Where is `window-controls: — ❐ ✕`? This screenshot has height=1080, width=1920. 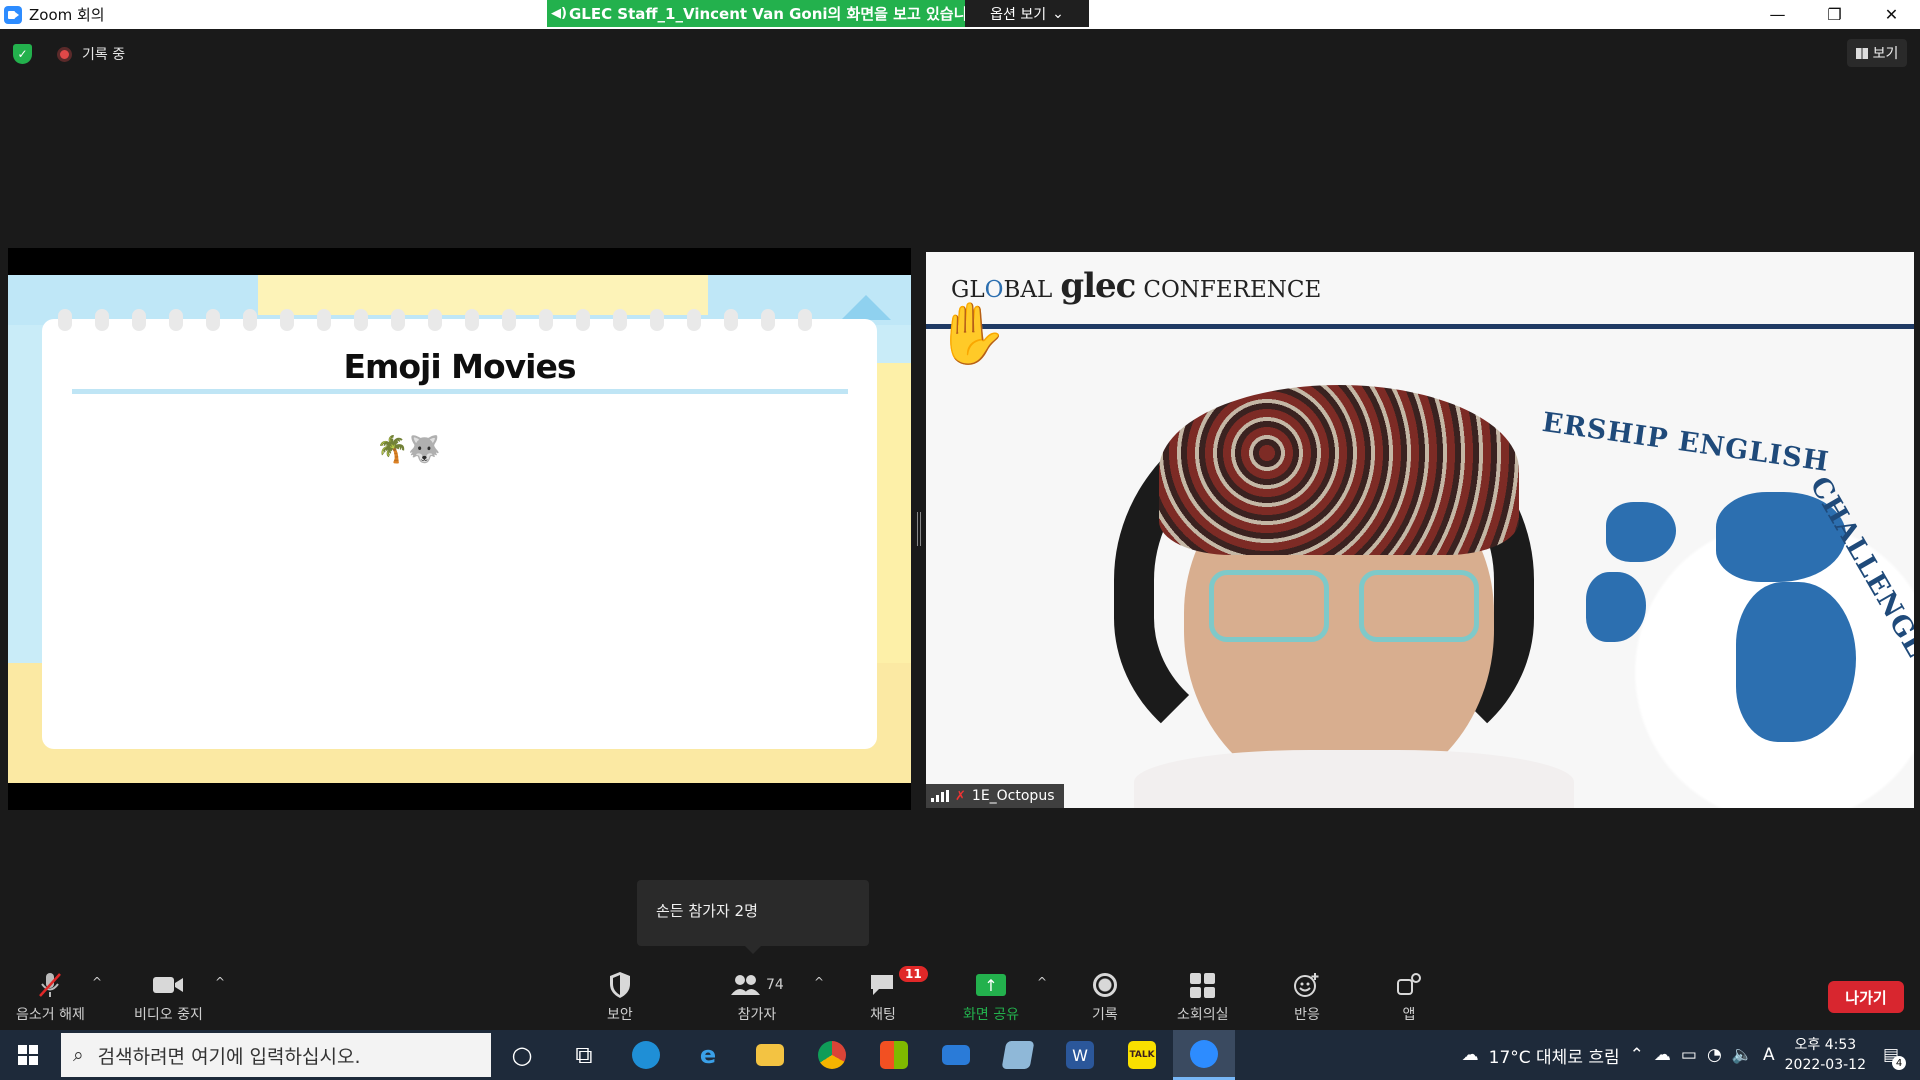 window-controls: — ❐ ✕ is located at coordinates (1834, 14).